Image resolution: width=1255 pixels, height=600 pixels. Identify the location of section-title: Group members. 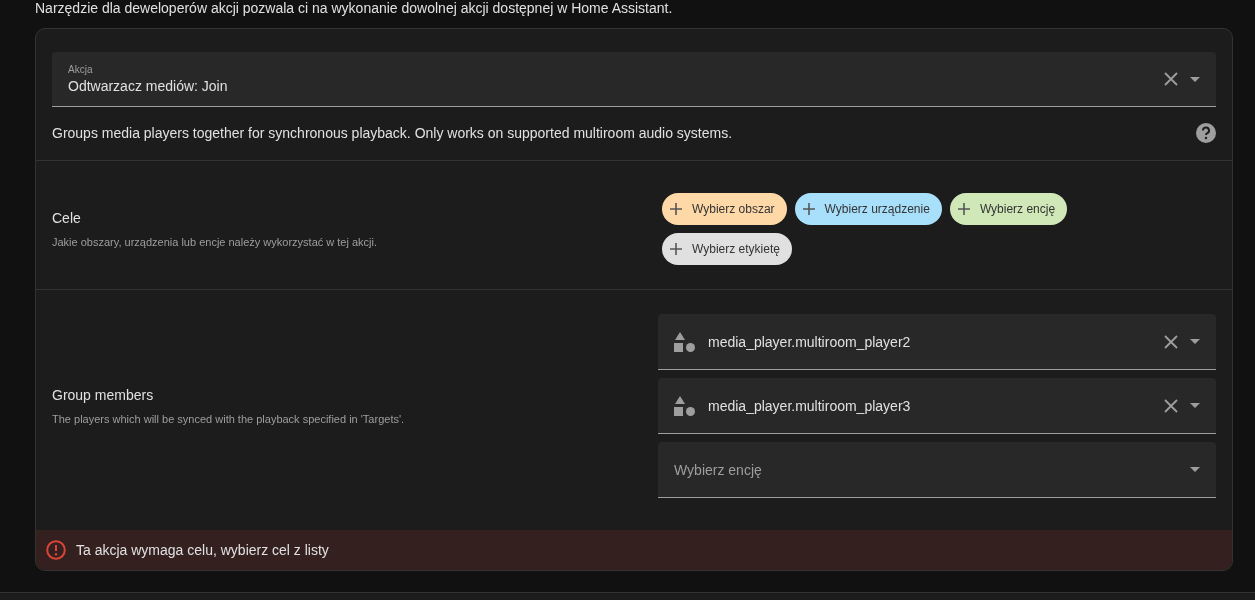
(103, 395).